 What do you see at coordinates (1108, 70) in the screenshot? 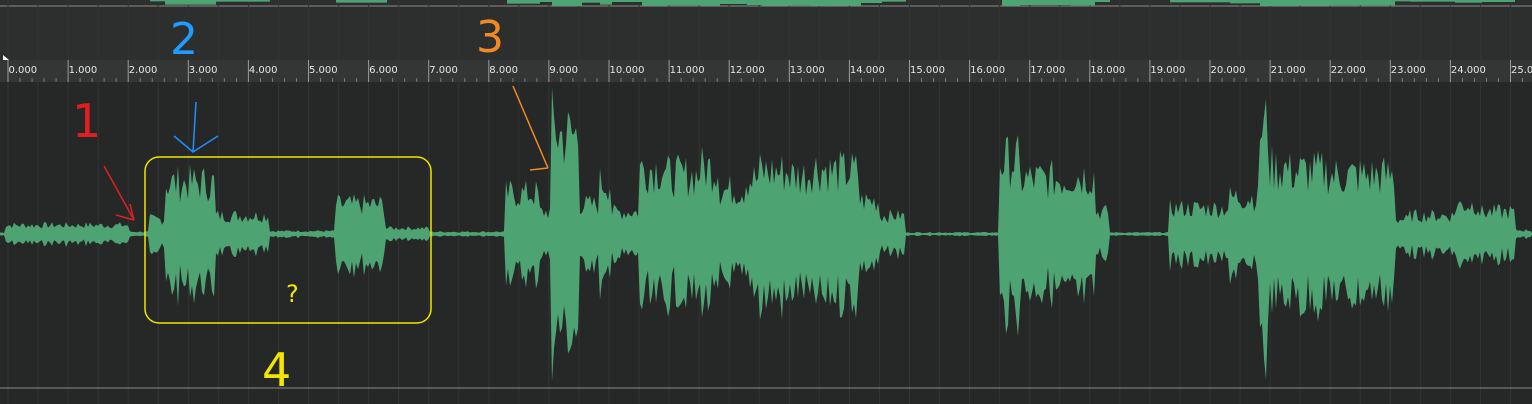
I see `ruler-label: 18.000` at bounding box center [1108, 70].